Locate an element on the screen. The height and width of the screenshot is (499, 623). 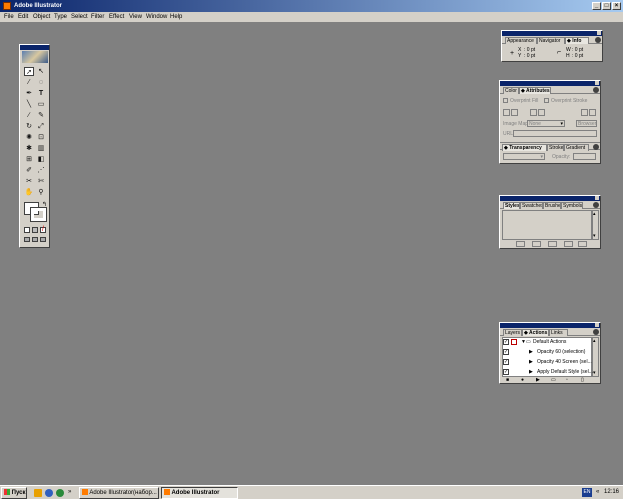
menu-view: View is located at coordinates (135, 17).